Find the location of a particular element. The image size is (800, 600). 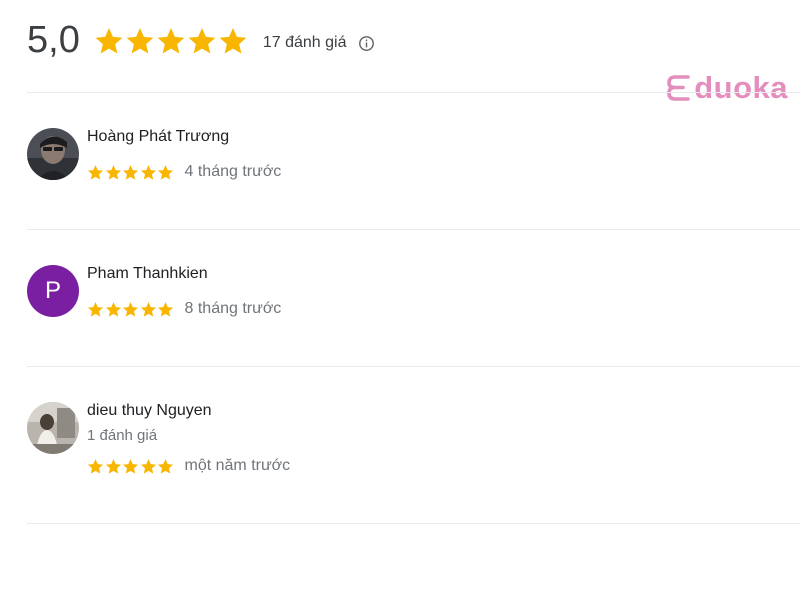

avatar: P is located at coordinates (53, 291).